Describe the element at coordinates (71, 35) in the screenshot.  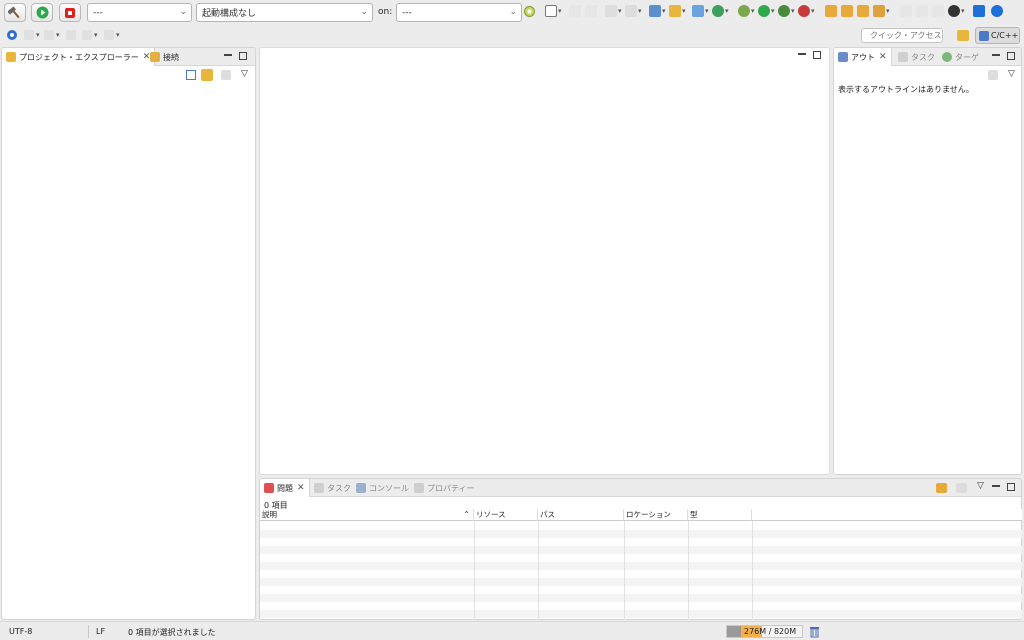
I see `back-icon` at that location.